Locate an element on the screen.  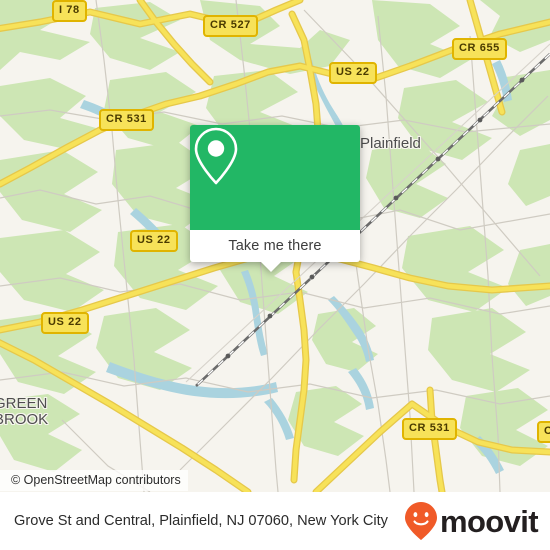
popup-header is located at coordinates (275, 177).